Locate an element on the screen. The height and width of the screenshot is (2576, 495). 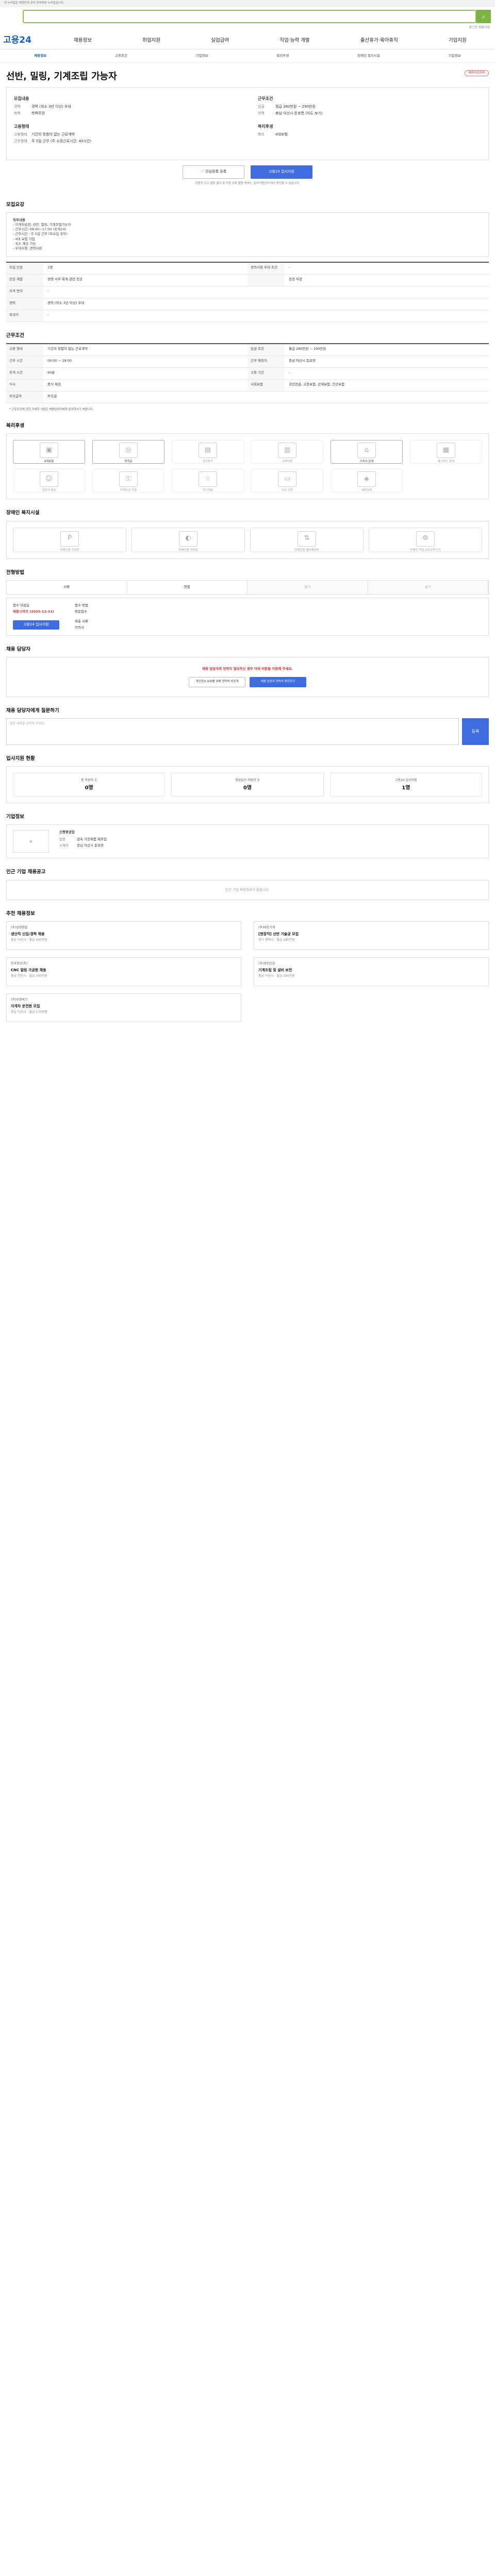
welfare-item: ◈ 제휴업체 is located at coordinates (367, 481).